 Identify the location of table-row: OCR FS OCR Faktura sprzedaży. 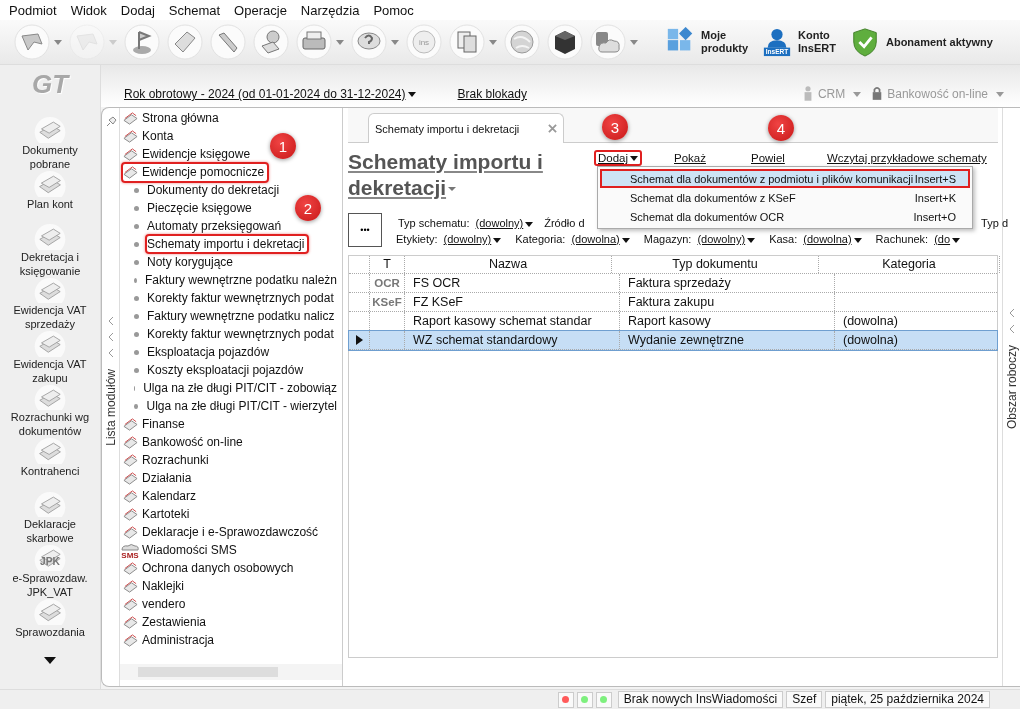
(673, 283).